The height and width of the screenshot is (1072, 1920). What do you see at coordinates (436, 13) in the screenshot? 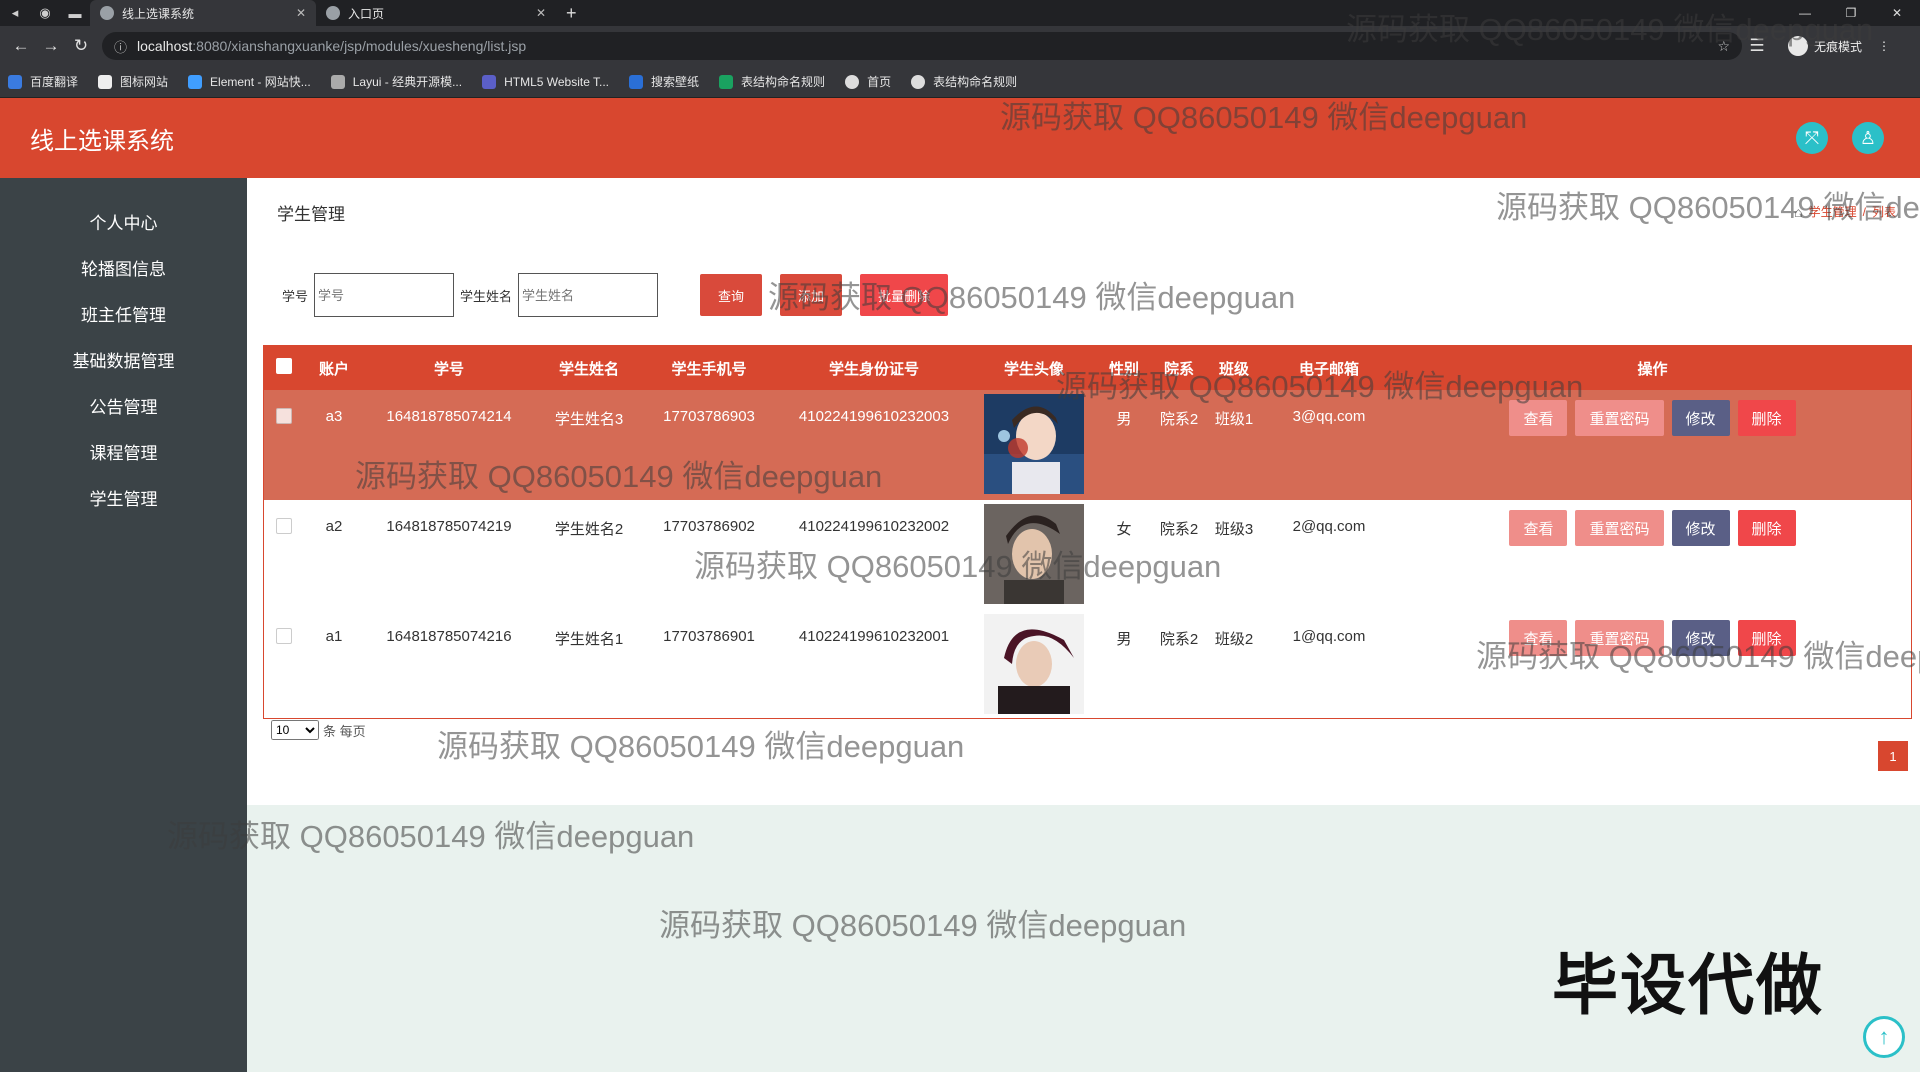
I see `tab-entry: 入口页 ✕` at bounding box center [436, 13].